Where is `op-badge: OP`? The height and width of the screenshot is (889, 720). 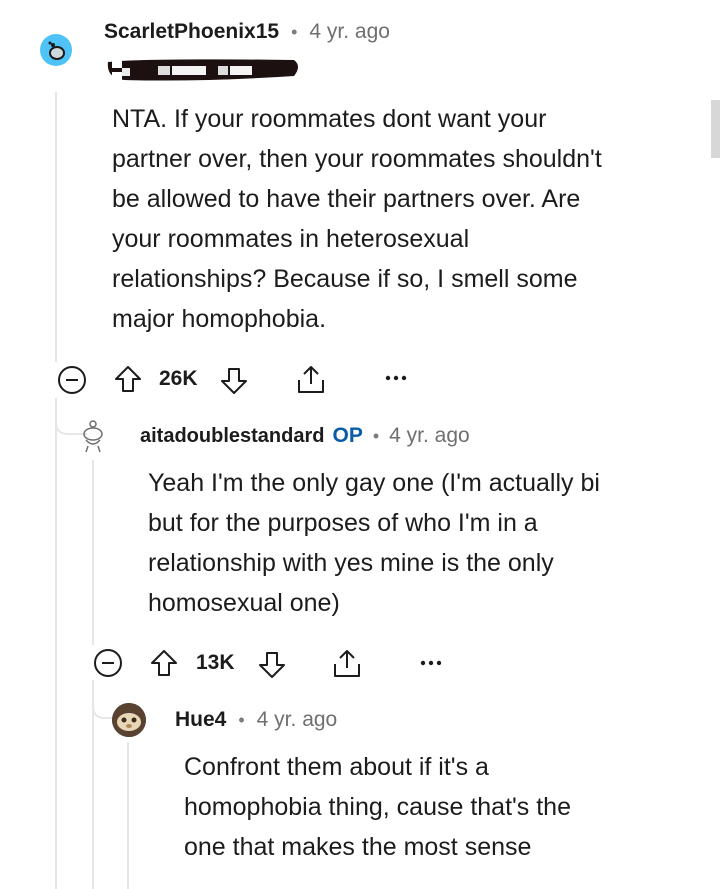
op-badge: OP is located at coordinates (347, 435).